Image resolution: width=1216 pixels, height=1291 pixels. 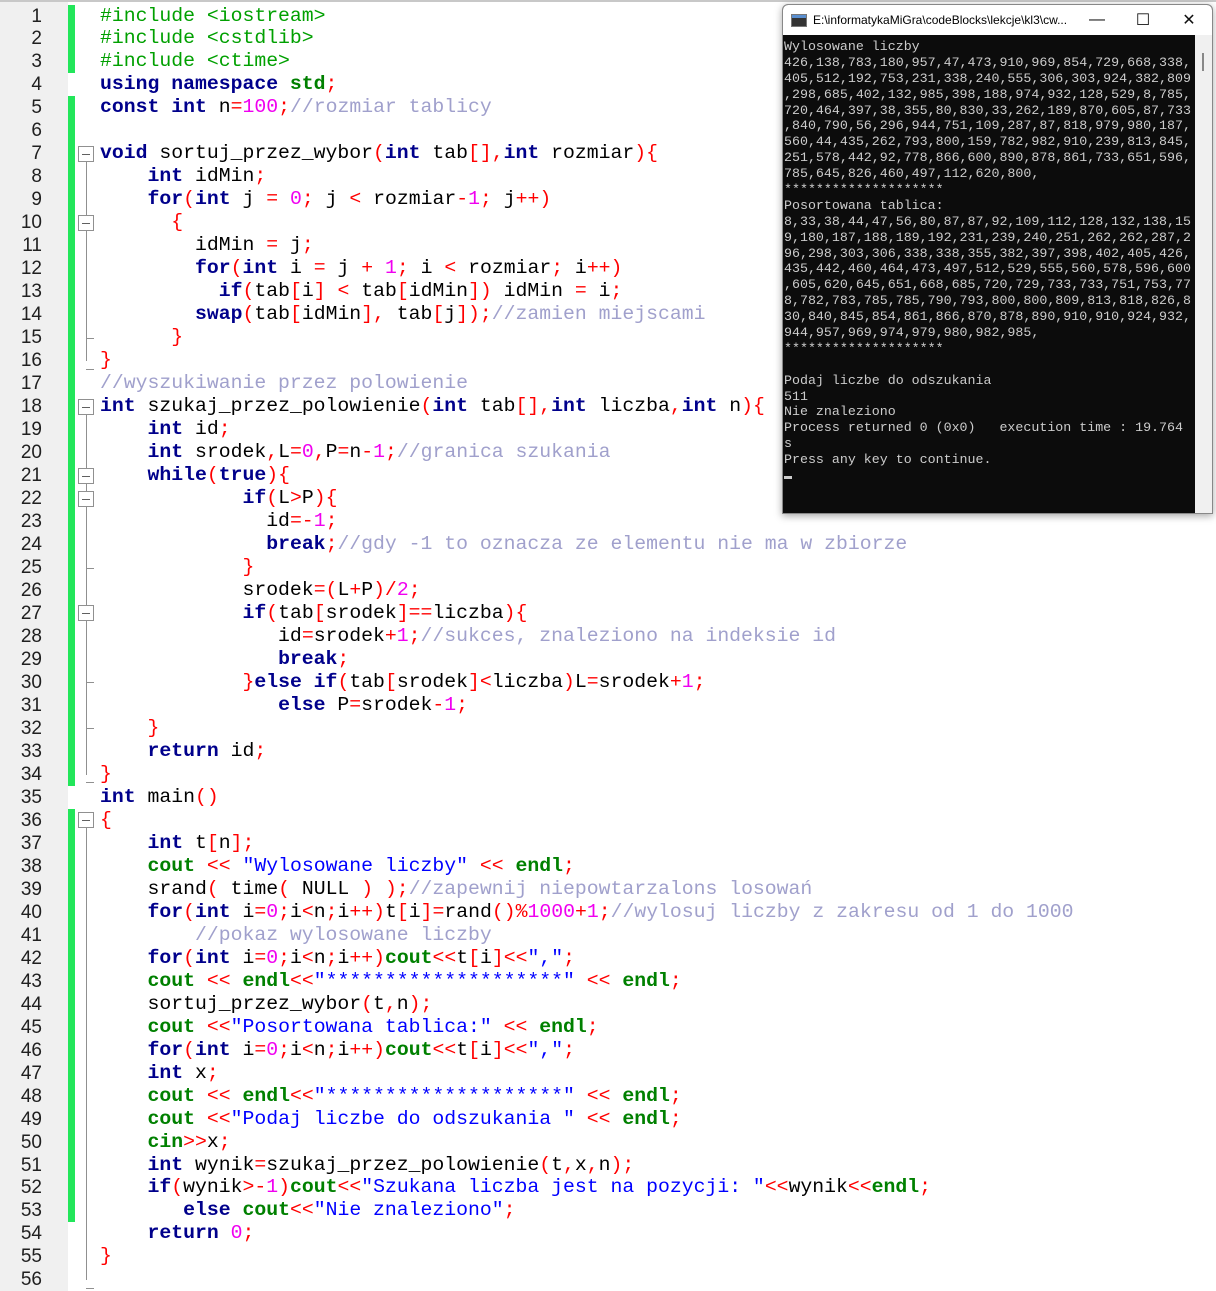 I want to click on code-token: cin, so click(x=165, y=1141).